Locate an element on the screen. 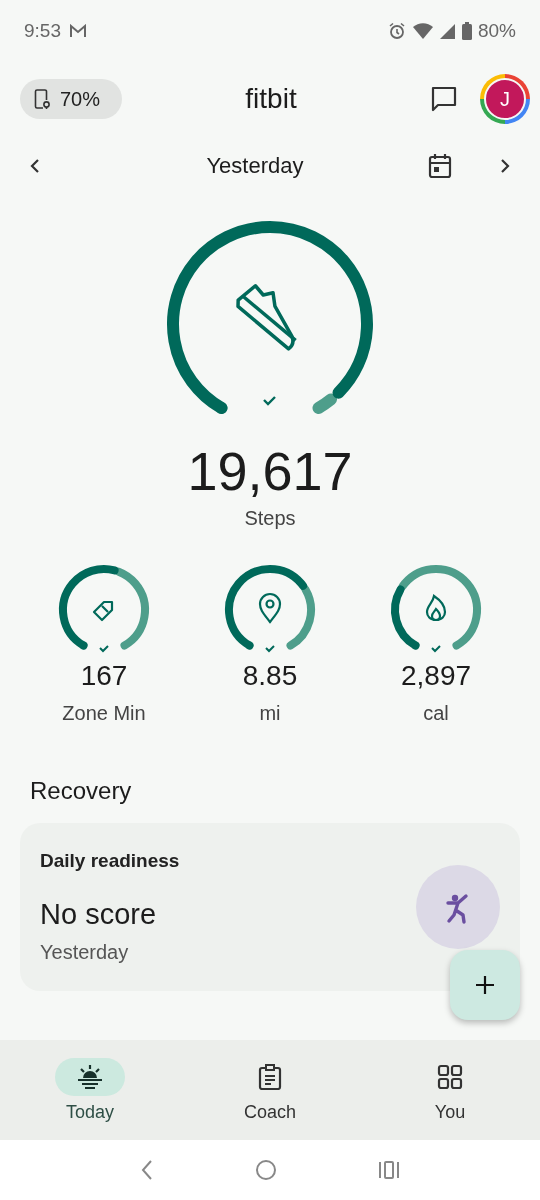 This screenshot has height=1200, width=540. stat-value: 8.85 is located at coordinates (270, 676).